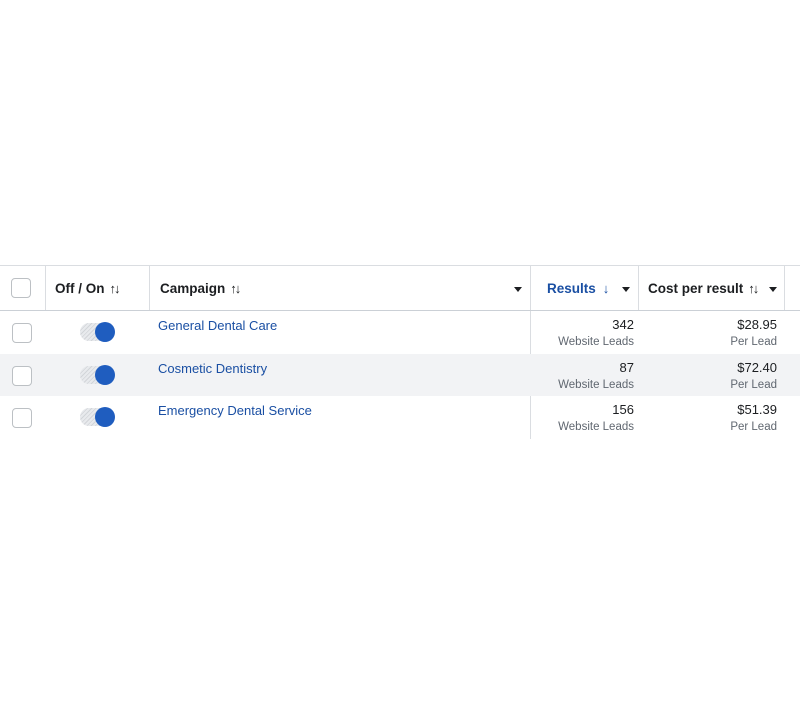 Image resolution: width=800 pixels, height=702 pixels. I want to click on campaign-column-dropdown-icon, so click(518, 289).